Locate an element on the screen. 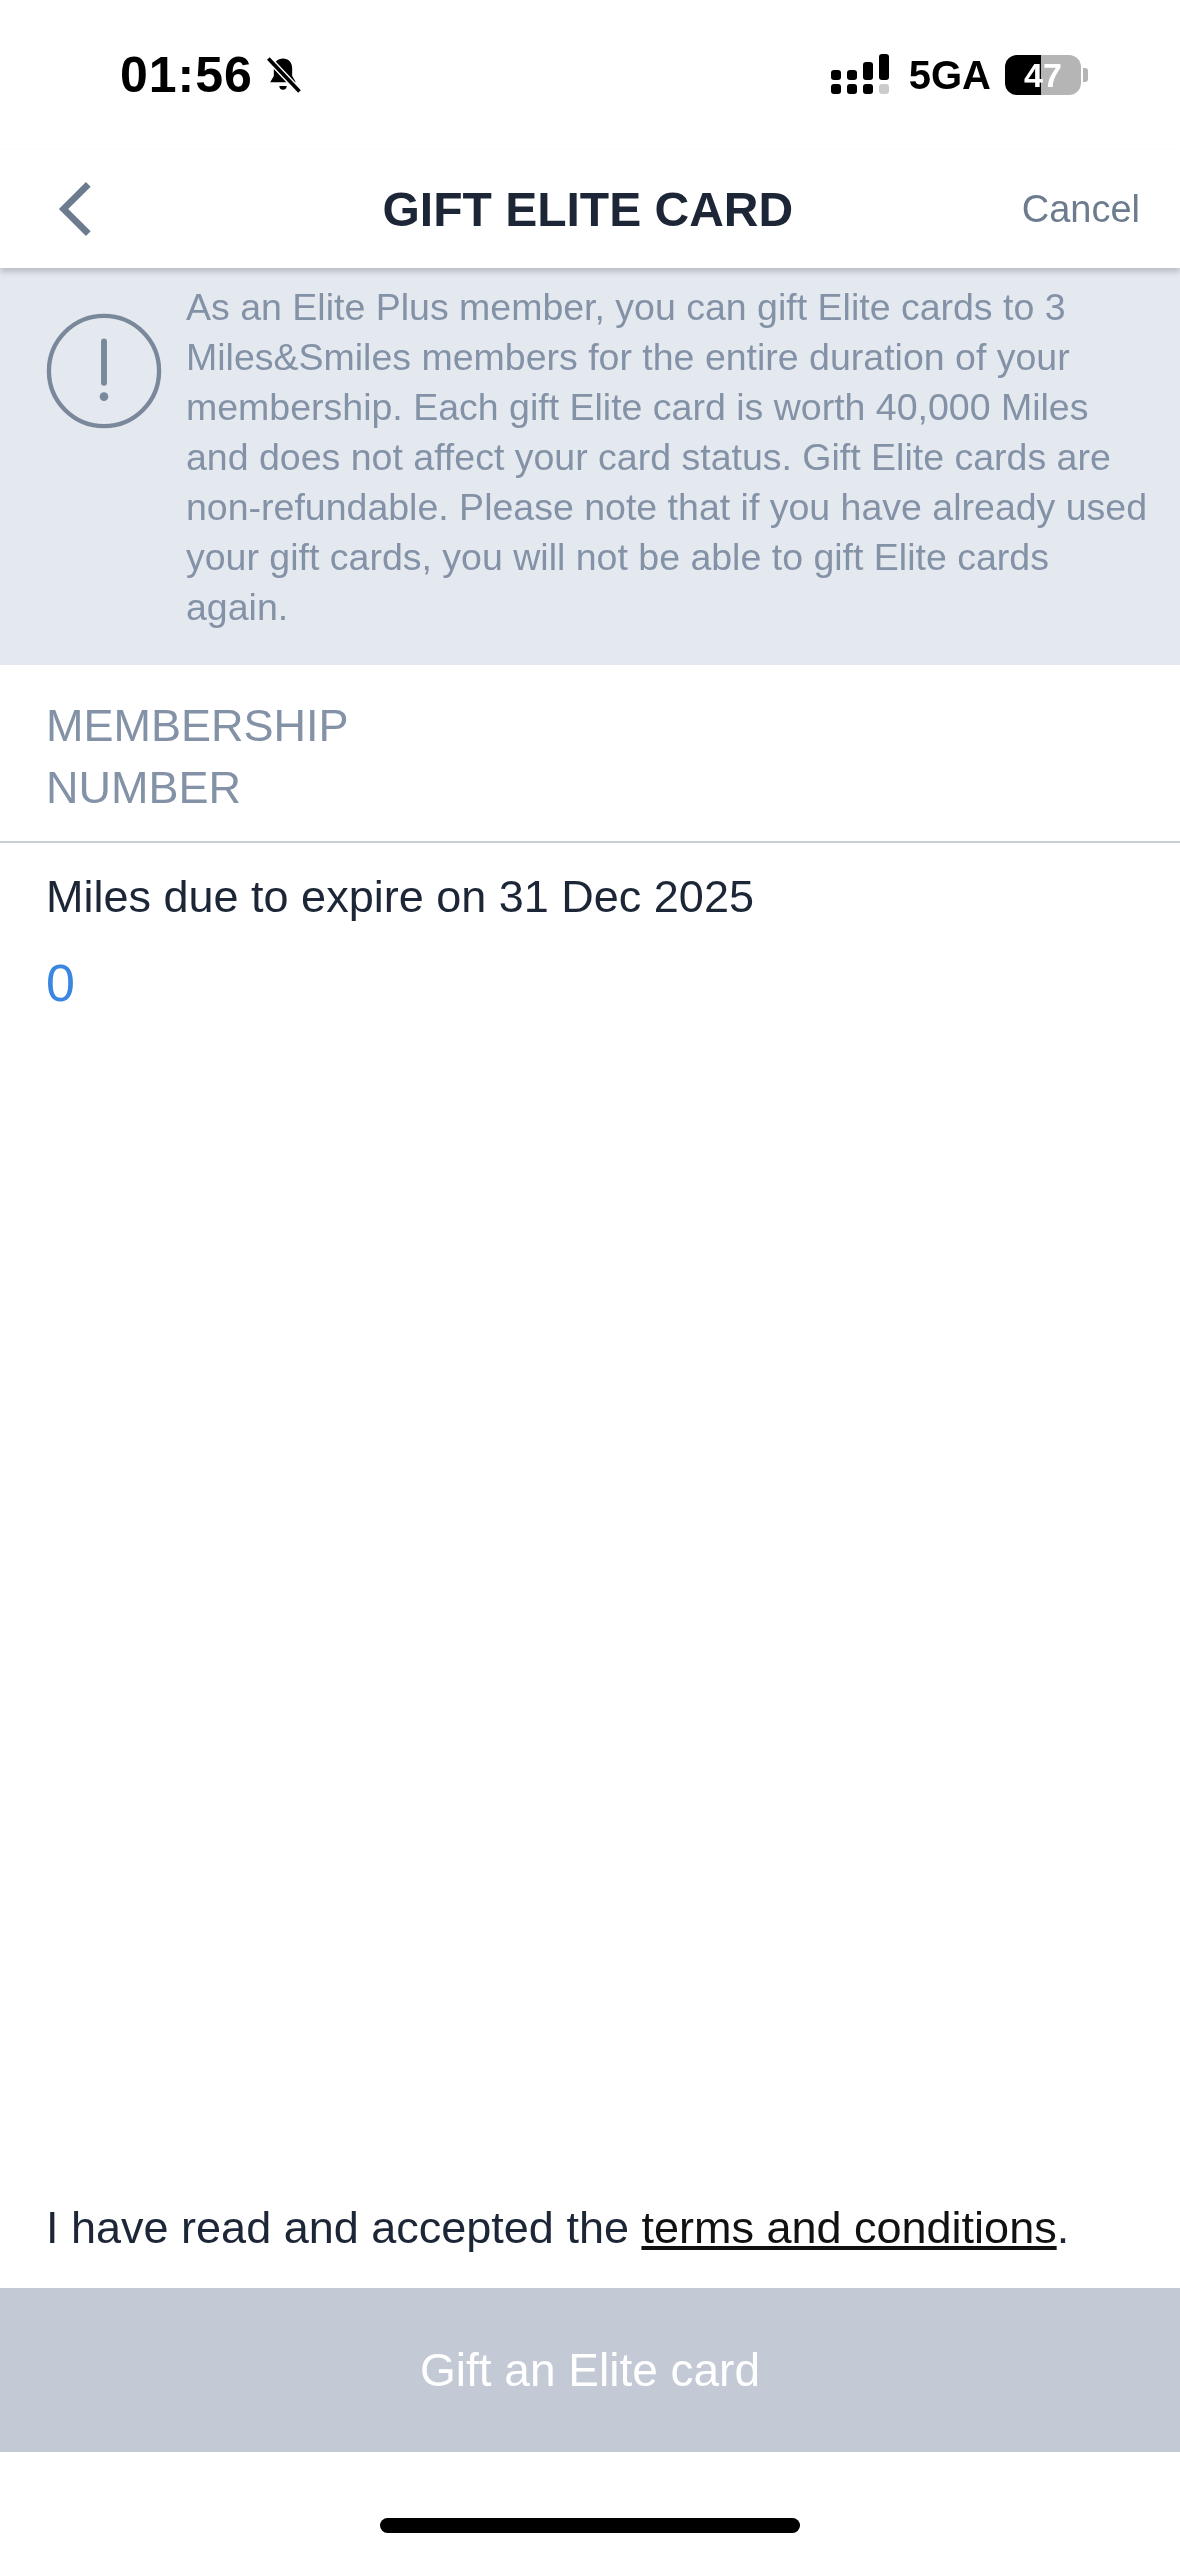  network-type: 5GA is located at coordinates (949, 75).